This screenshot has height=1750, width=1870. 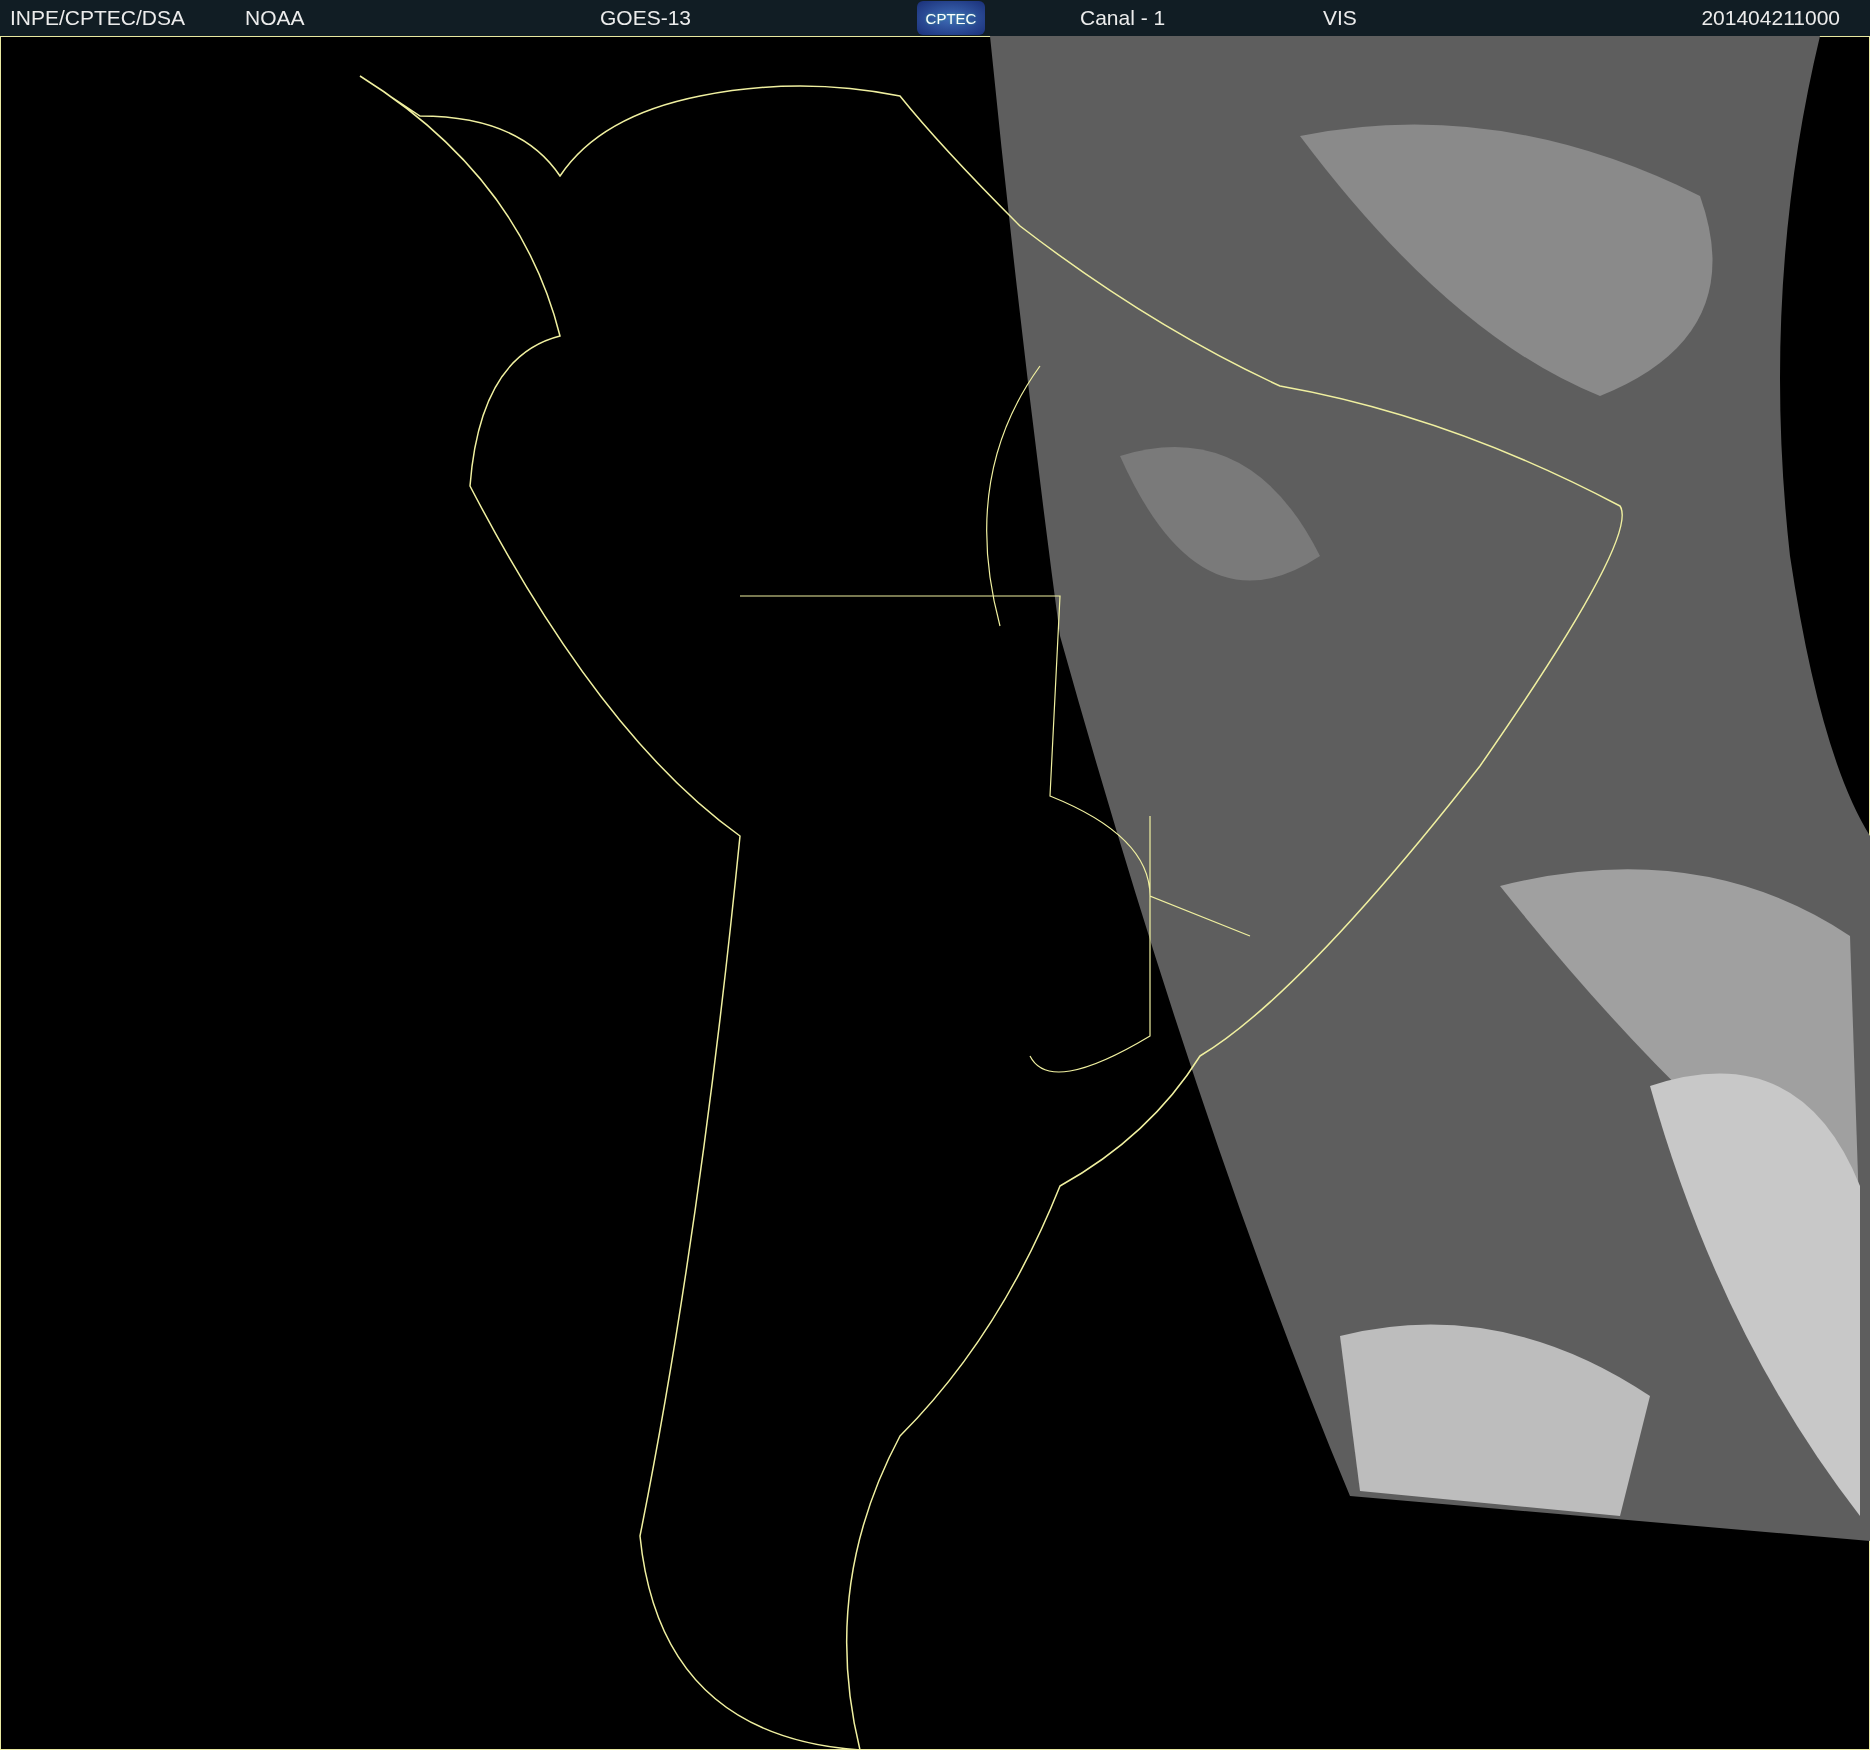 What do you see at coordinates (646, 18) in the screenshot?
I see `satellite-label: GOES-13` at bounding box center [646, 18].